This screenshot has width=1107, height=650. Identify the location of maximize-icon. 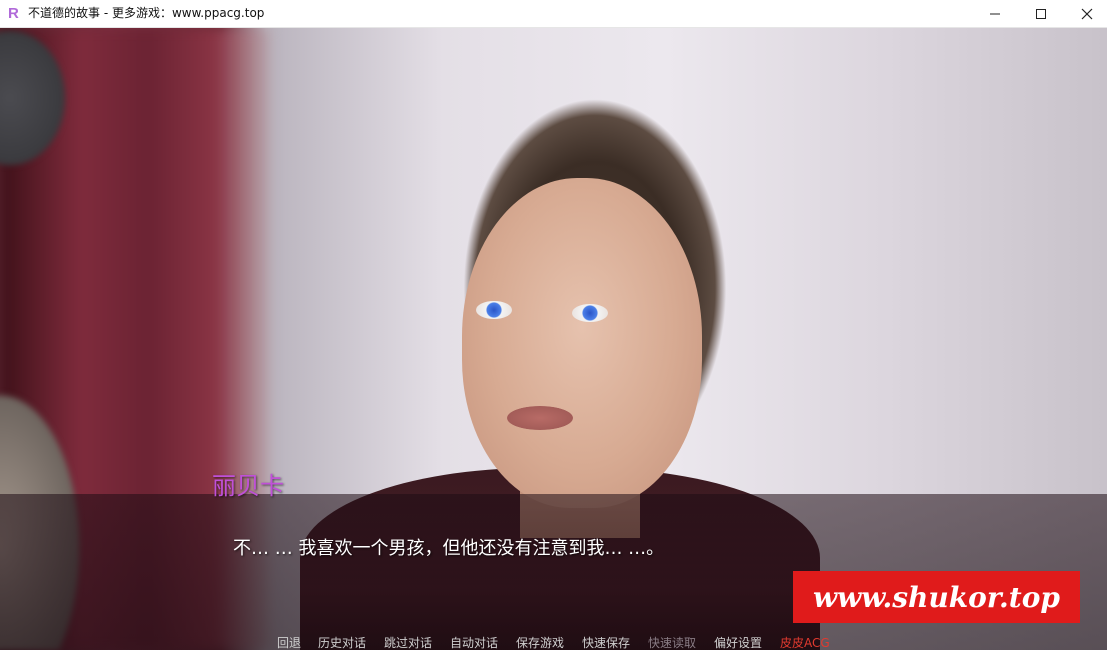
(1041, 14).